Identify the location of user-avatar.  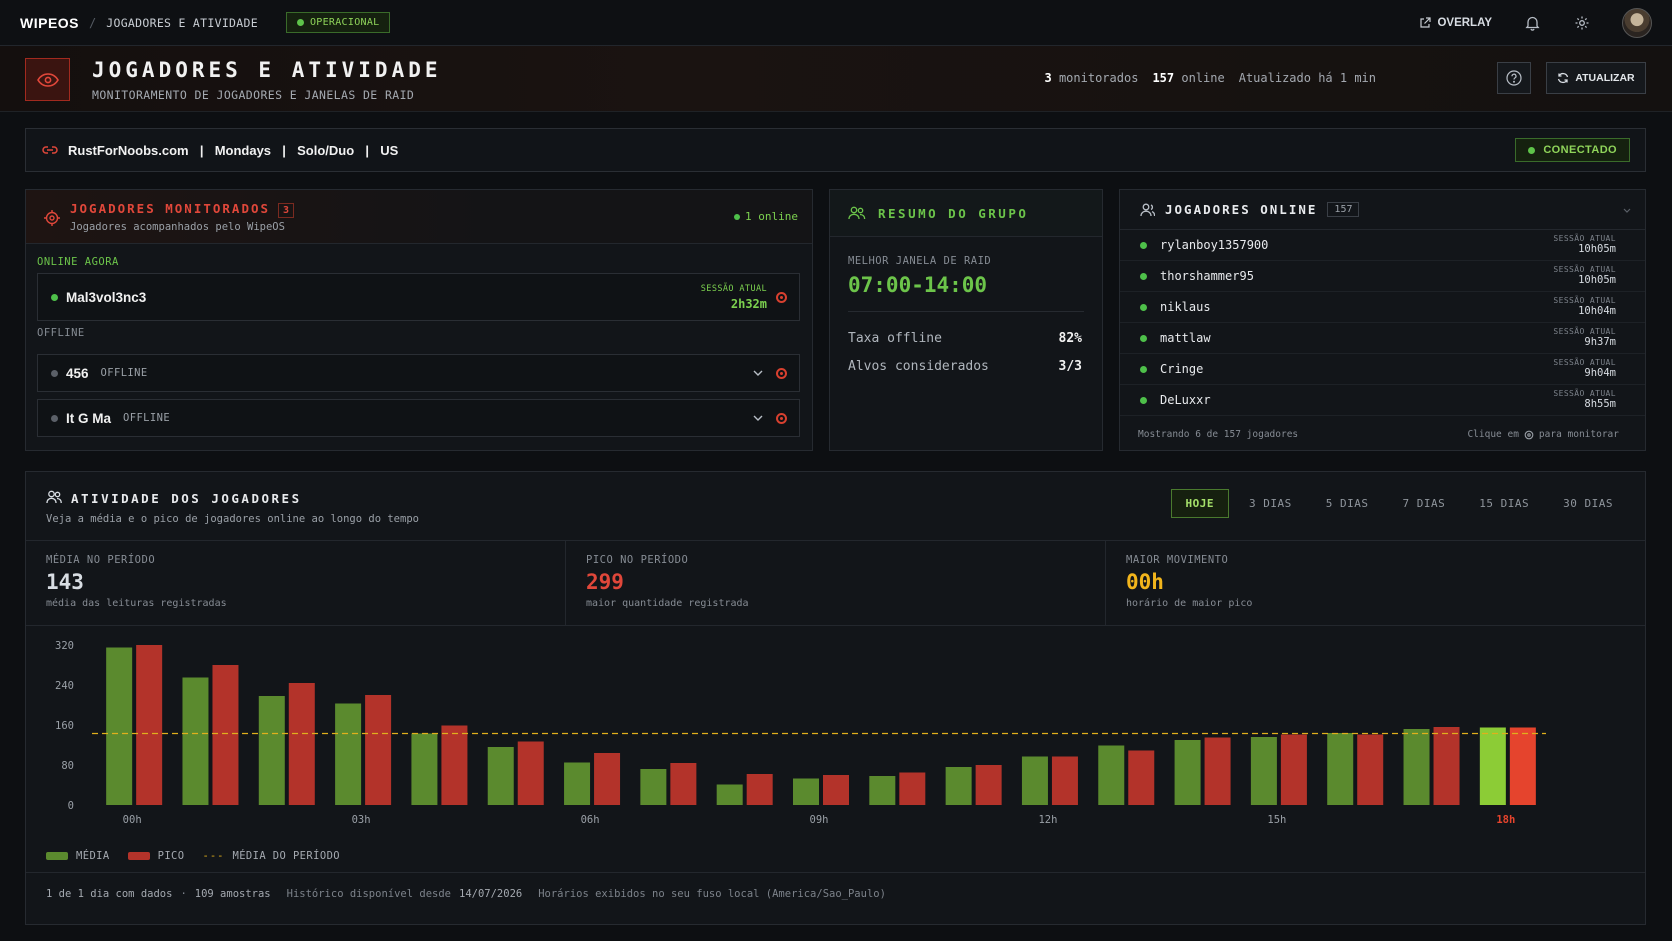
(1637, 22).